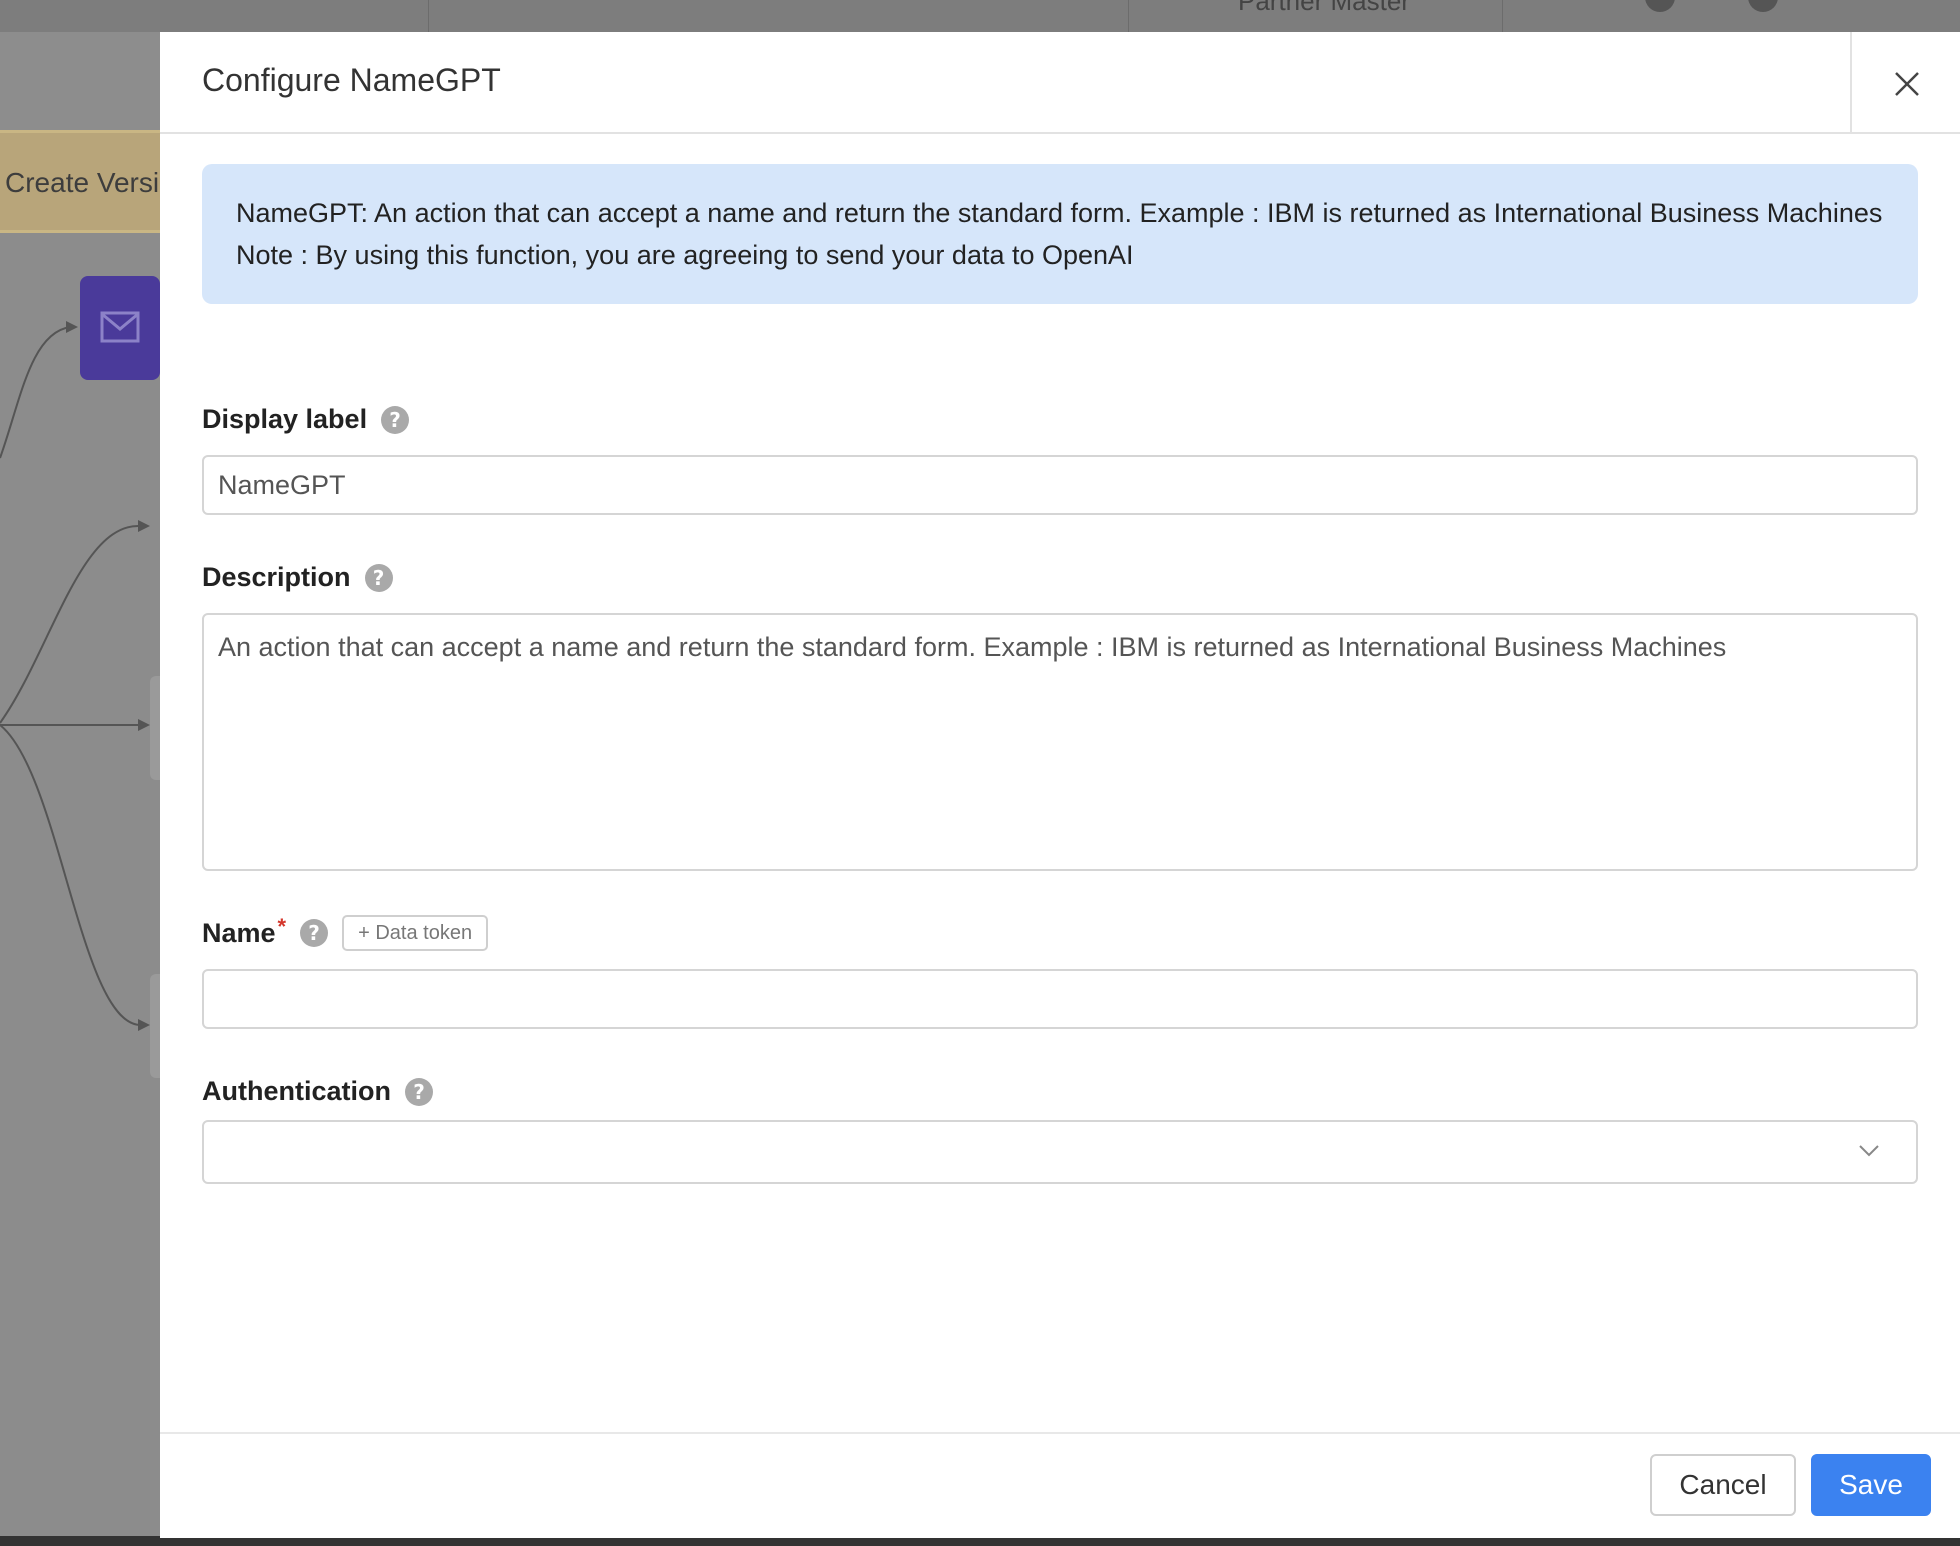 The image size is (1960, 1546). Describe the element at coordinates (282, 926) in the screenshot. I see `required-marker: *` at that location.